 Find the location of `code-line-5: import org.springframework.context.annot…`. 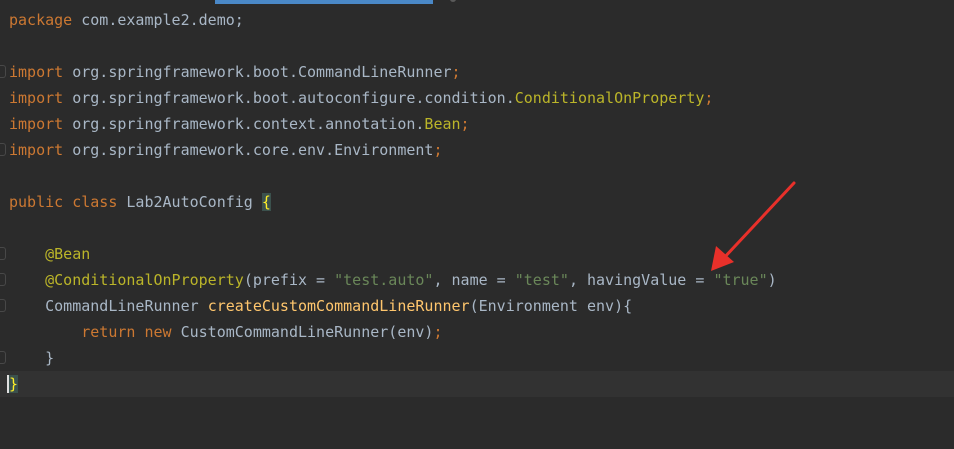

code-line-5: import org.springframework.context.annot… is located at coordinates (477, 124).